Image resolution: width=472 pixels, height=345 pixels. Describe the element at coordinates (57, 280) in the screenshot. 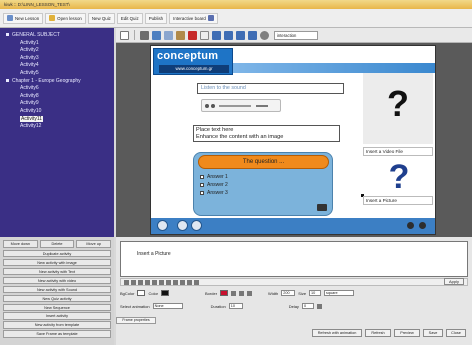

I see `activity-action-button: New activity with video` at that location.